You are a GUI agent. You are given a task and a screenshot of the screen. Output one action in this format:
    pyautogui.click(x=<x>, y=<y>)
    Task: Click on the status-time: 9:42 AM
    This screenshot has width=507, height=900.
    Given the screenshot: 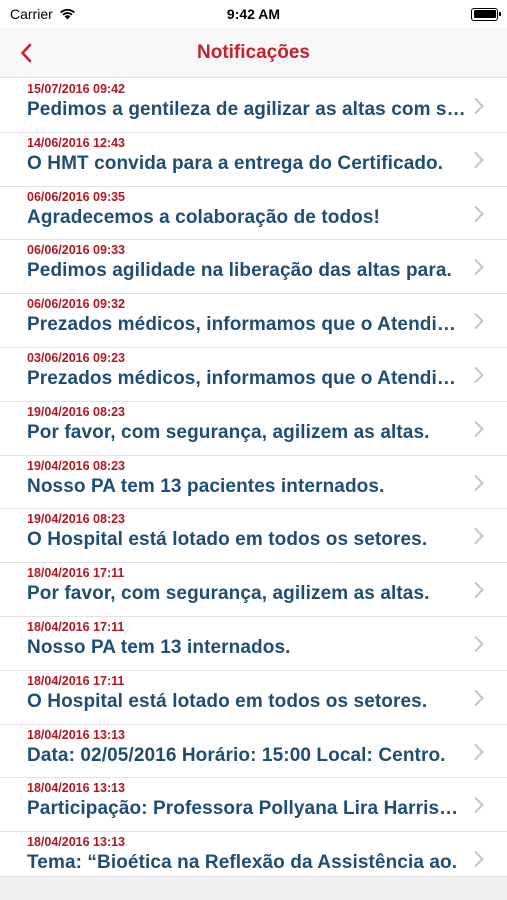 What is the action you would take?
    pyautogui.click(x=253, y=14)
    